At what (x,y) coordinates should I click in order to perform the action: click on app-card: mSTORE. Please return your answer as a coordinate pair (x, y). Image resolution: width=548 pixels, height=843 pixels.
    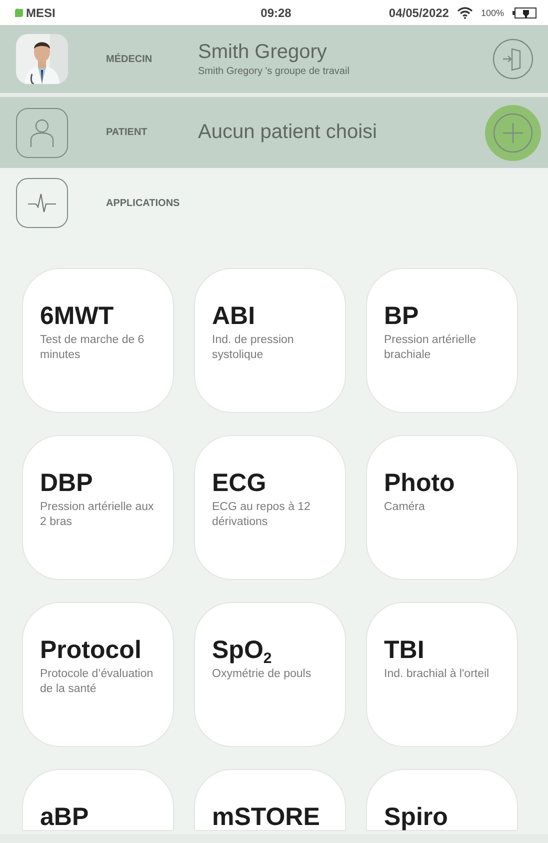
    Looking at the image, I should click on (270, 800).